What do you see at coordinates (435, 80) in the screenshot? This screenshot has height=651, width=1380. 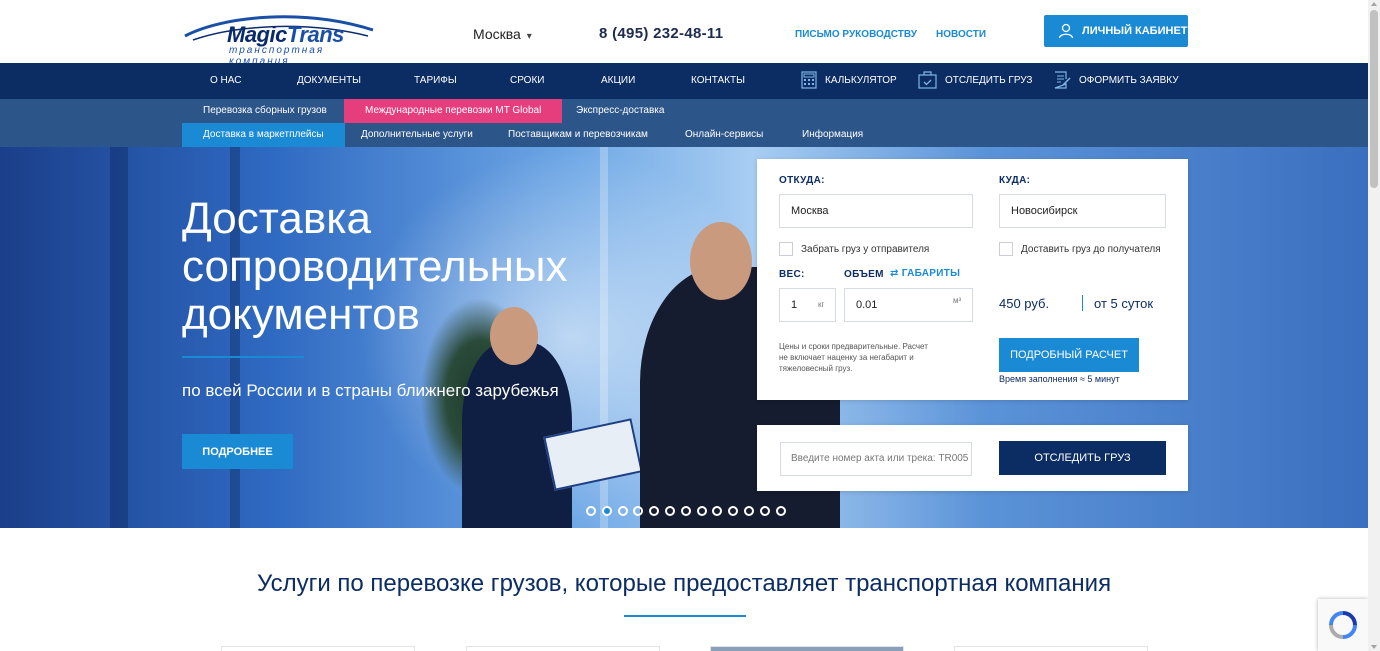 I see `nav-tariffs: ТАРИФЫ` at bounding box center [435, 80].